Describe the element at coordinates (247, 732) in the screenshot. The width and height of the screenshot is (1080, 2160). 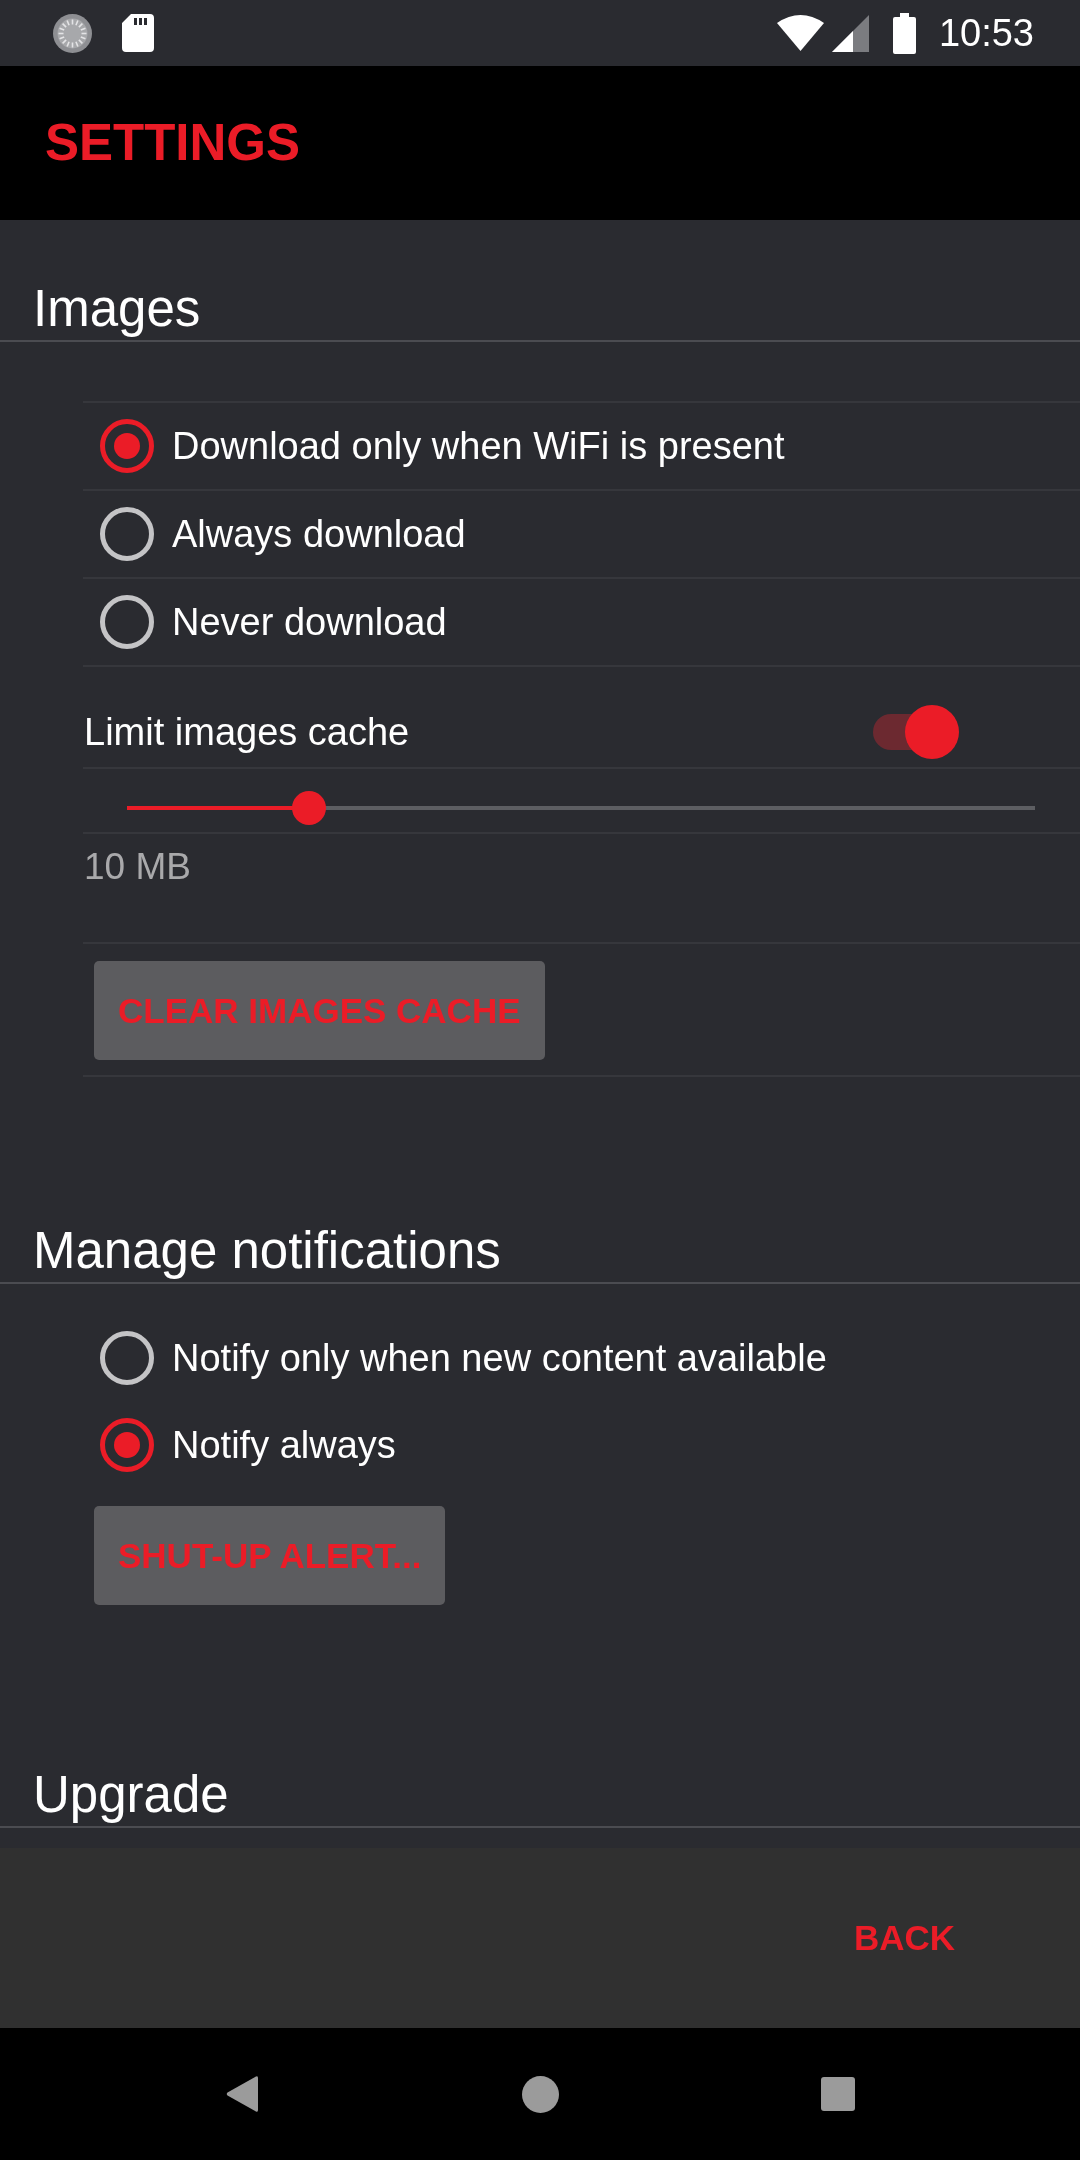
I see `setting-label: Limit images cache` at that location.